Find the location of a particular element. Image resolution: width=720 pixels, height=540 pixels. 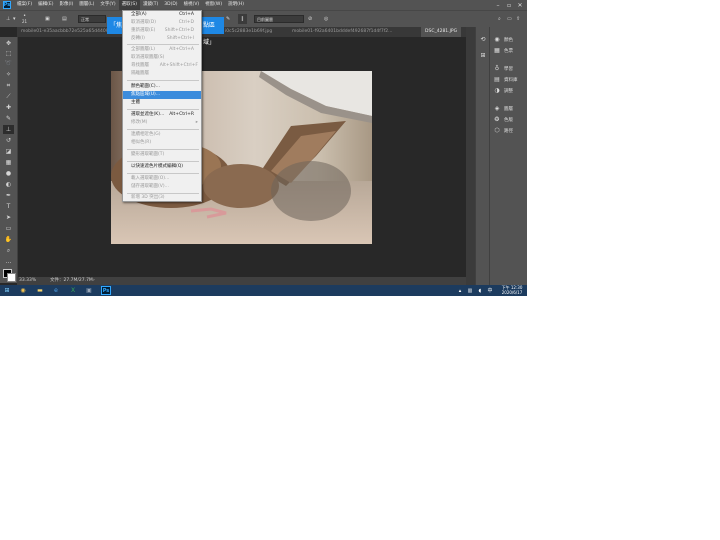

menu-window: 視窗(W) is located at coordinates (213, 5).